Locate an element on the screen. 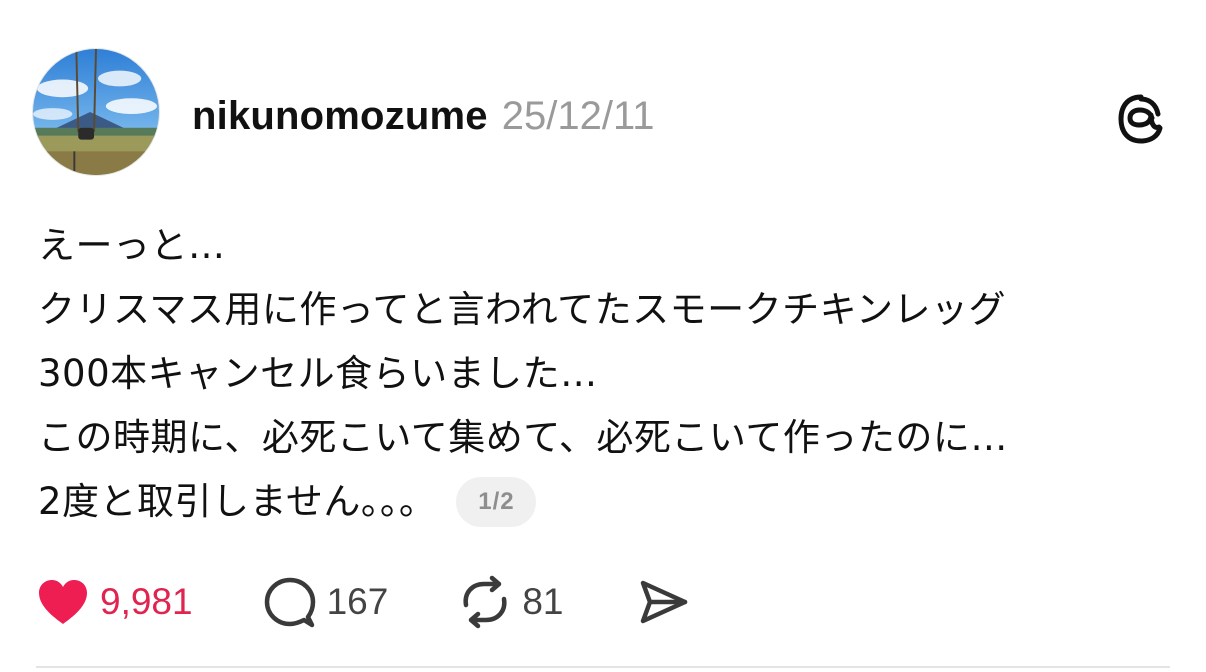  send-icon is located at coordinates (664, 602).